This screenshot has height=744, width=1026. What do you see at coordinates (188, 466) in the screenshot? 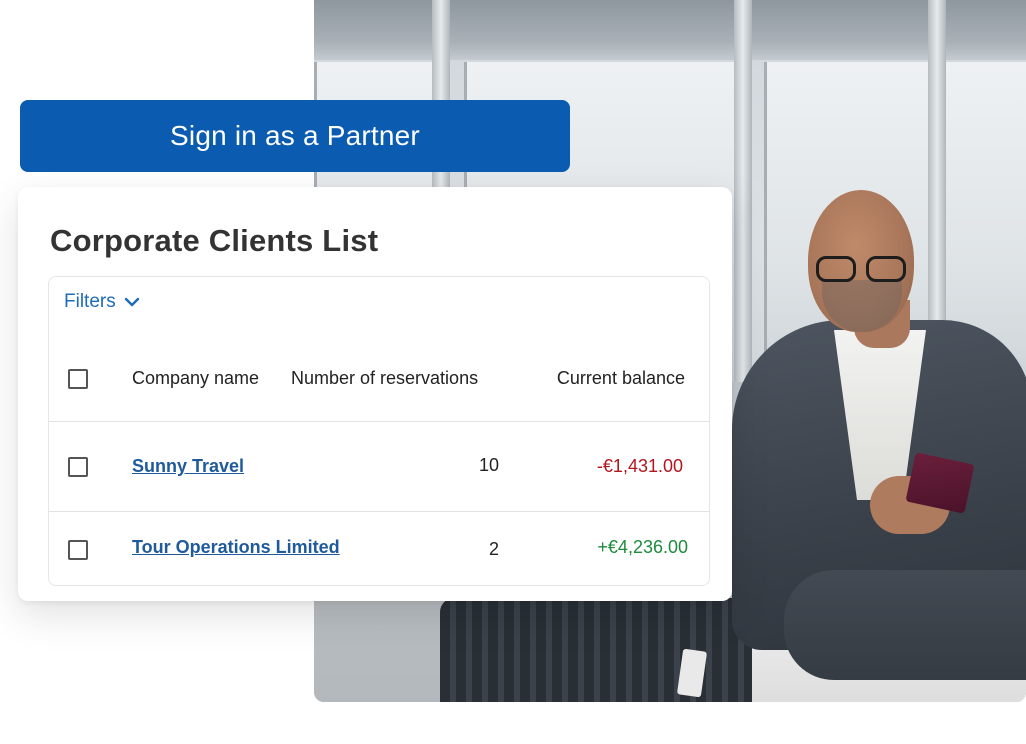
I see `company-link: Sunny Travel` at bounding box center [188, 466].